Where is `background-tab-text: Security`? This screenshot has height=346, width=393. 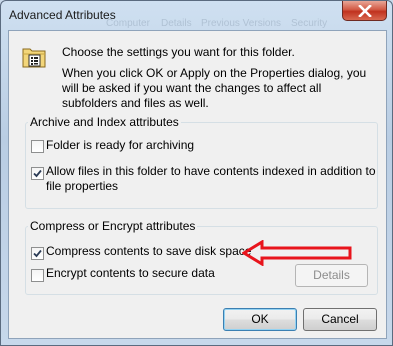 background-tab-text: Security is located at coordinates (309, 23).